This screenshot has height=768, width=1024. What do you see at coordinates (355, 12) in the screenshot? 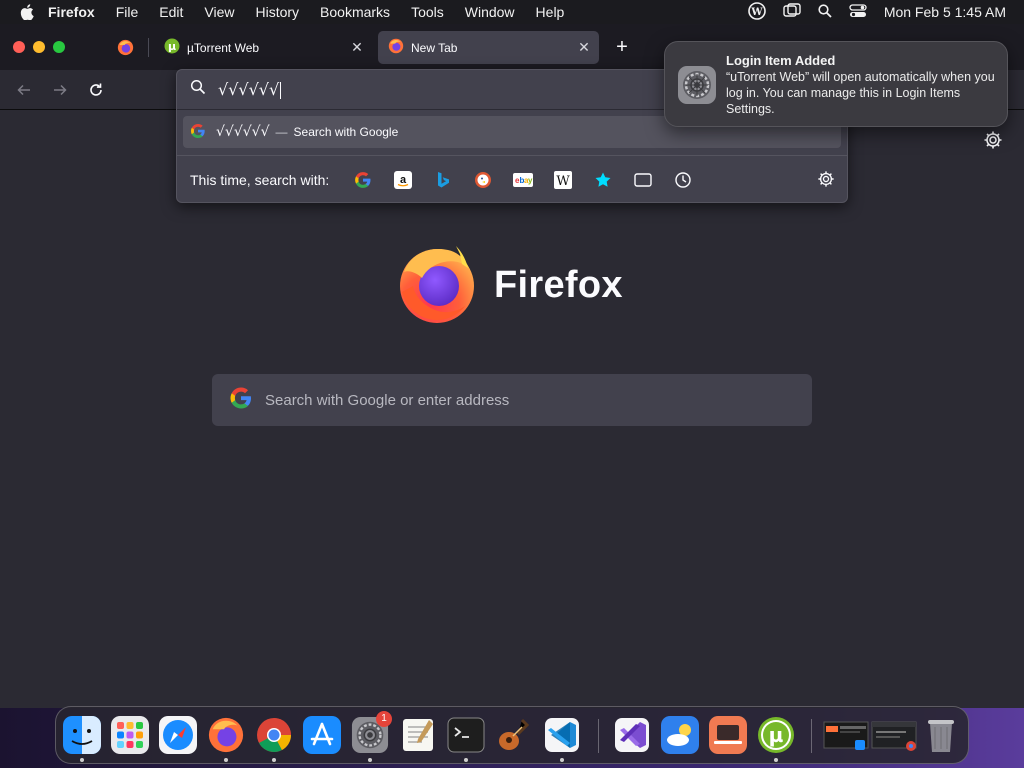
I see `menu-bookmarks: Bookmarks` at bounding box center [355, 12].